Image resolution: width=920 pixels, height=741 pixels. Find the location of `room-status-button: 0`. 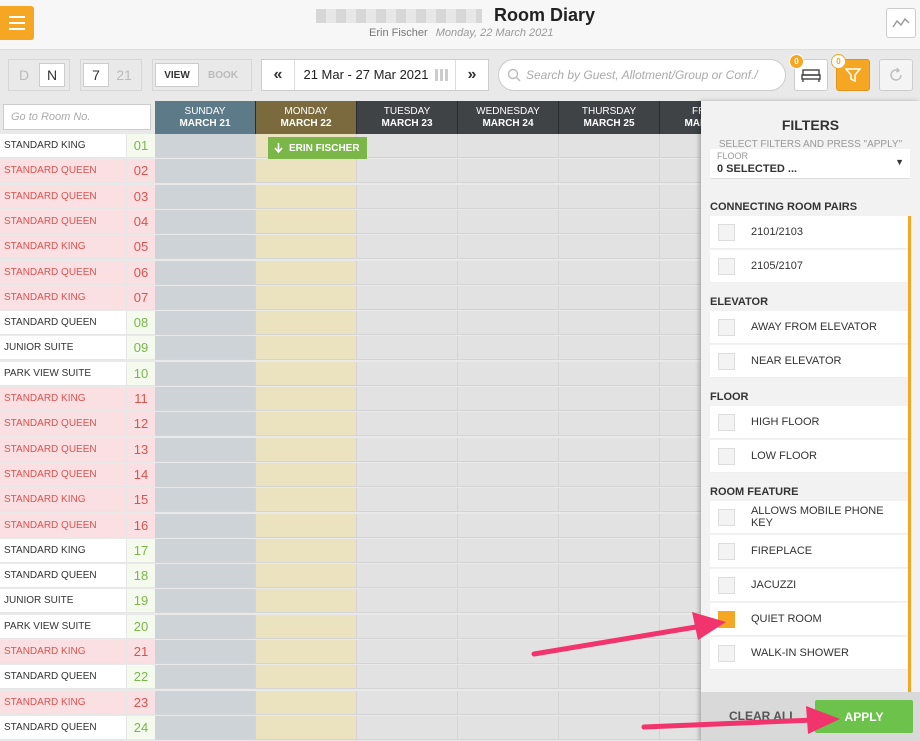

room-status-button: 0 is located at coordinates (808, 72).